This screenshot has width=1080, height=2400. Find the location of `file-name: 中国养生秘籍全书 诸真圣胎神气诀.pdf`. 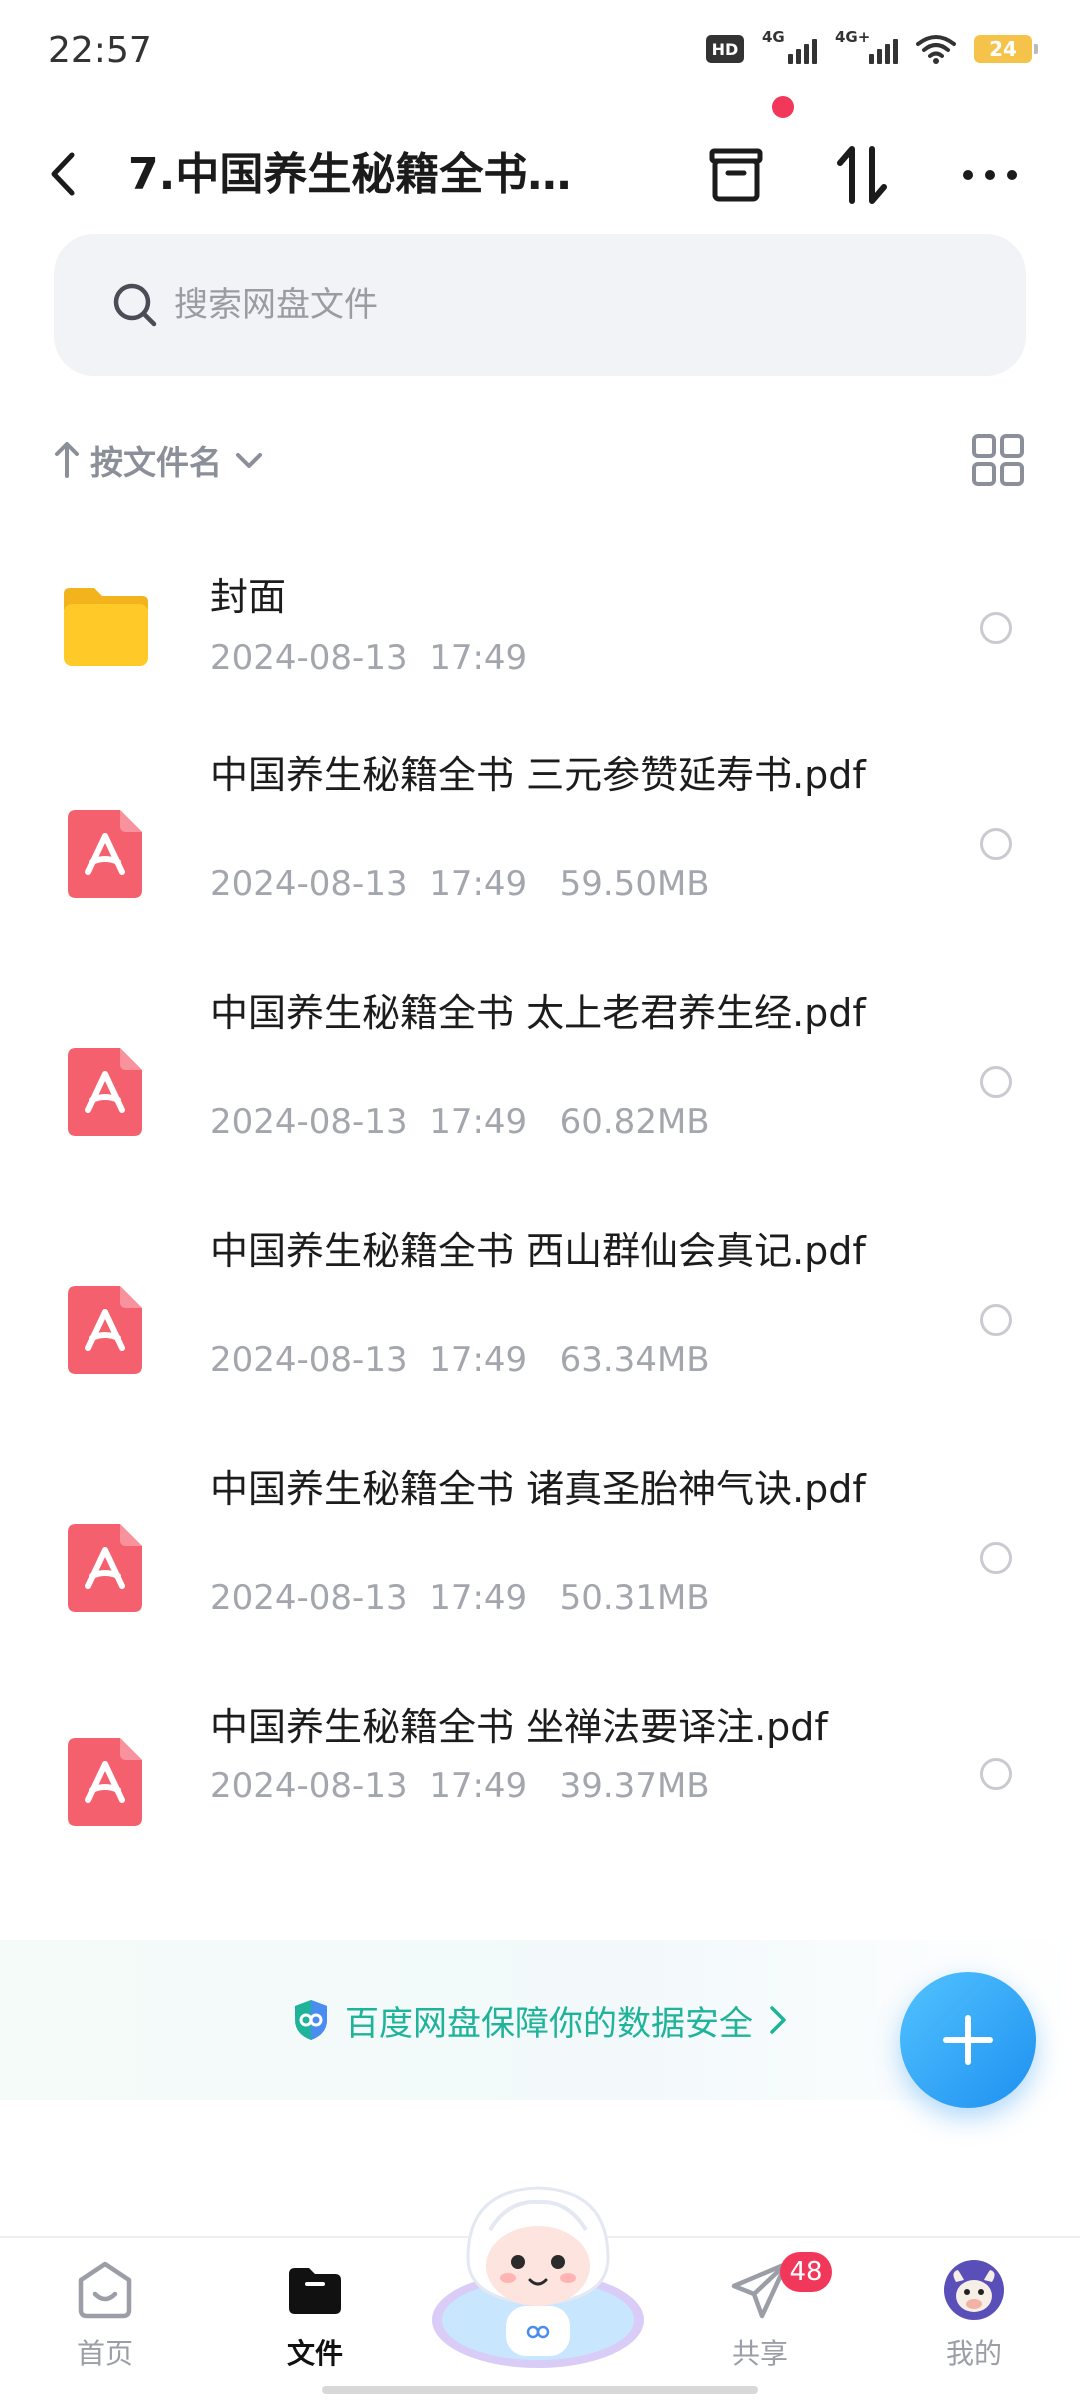

file-name: 中国养生秘籍全书 诸真圣胎神气诀.pdf is located at coordinates (538, 1489).